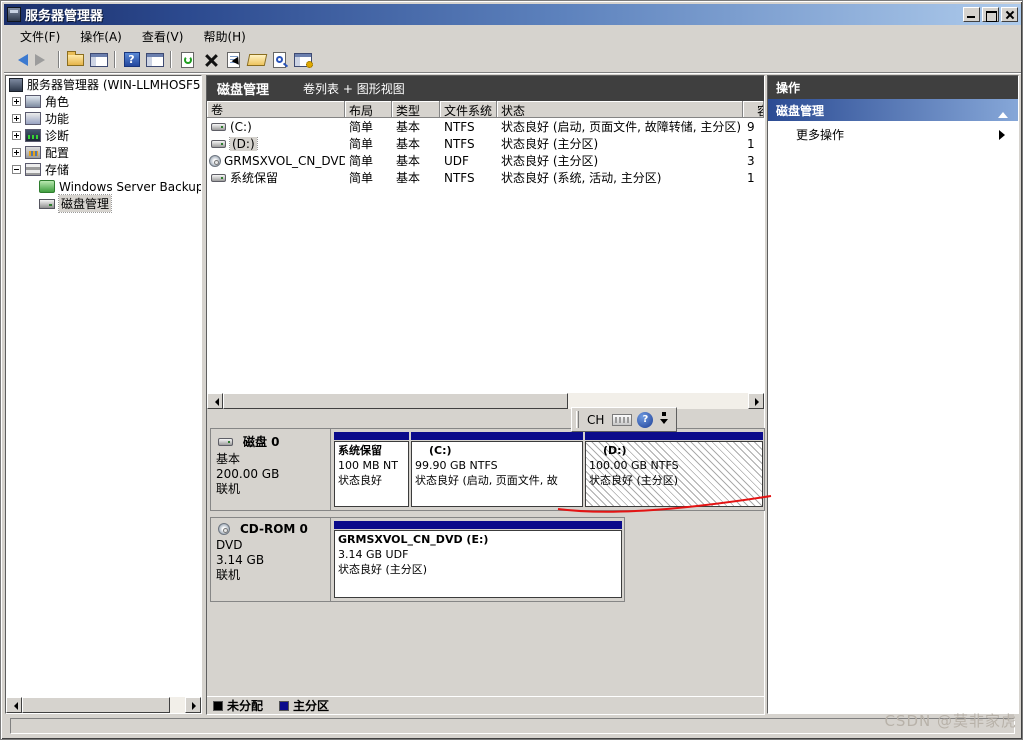  Describe the element at coordinates (361, 127) in the screenshot. I see `volume-layout: 简单` at that location.